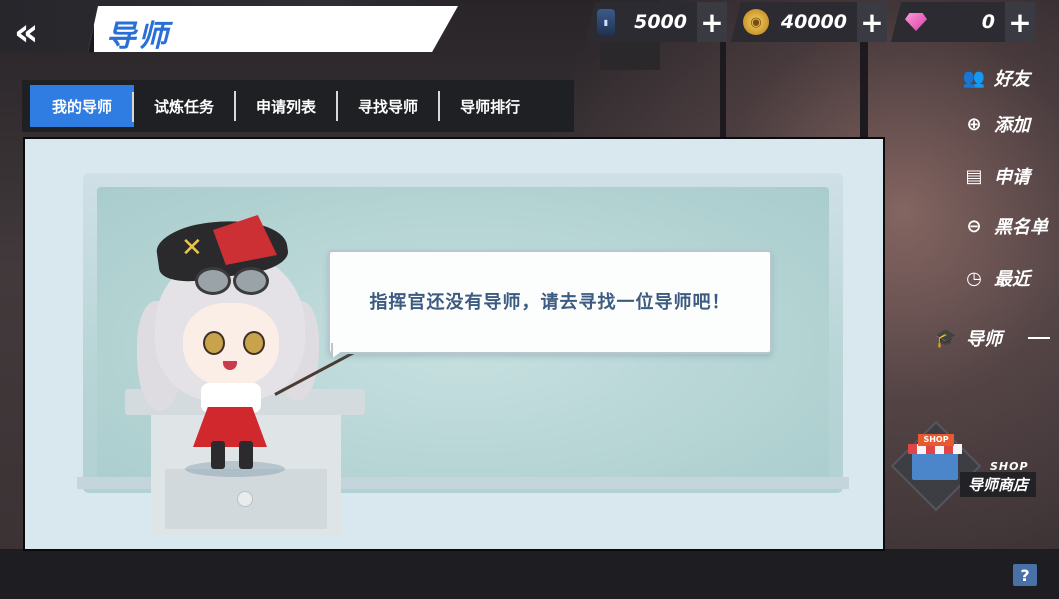  I want to click on currency-coin: ◉ 40000 +, so click(809, 22).